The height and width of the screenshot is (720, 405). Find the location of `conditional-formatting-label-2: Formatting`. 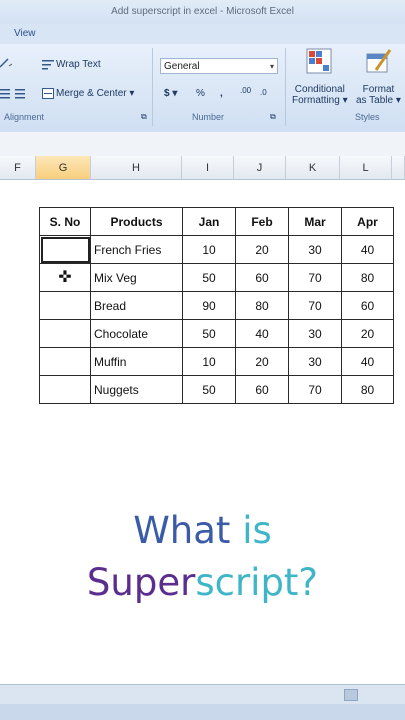

conditional-formatting-label-2: Formatting is located at coordinates (316, 100).